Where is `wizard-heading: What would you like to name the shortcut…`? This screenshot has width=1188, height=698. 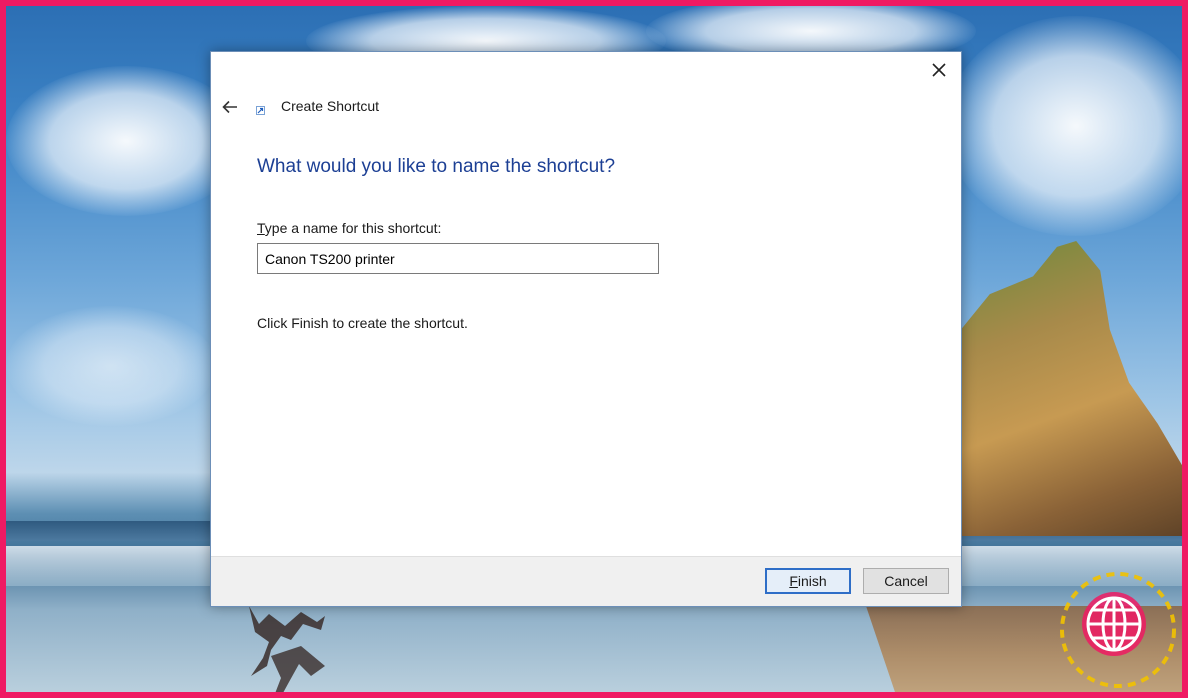 wizard-heading: What would you like to name the shortcut… is located at coordinates (436, 166).